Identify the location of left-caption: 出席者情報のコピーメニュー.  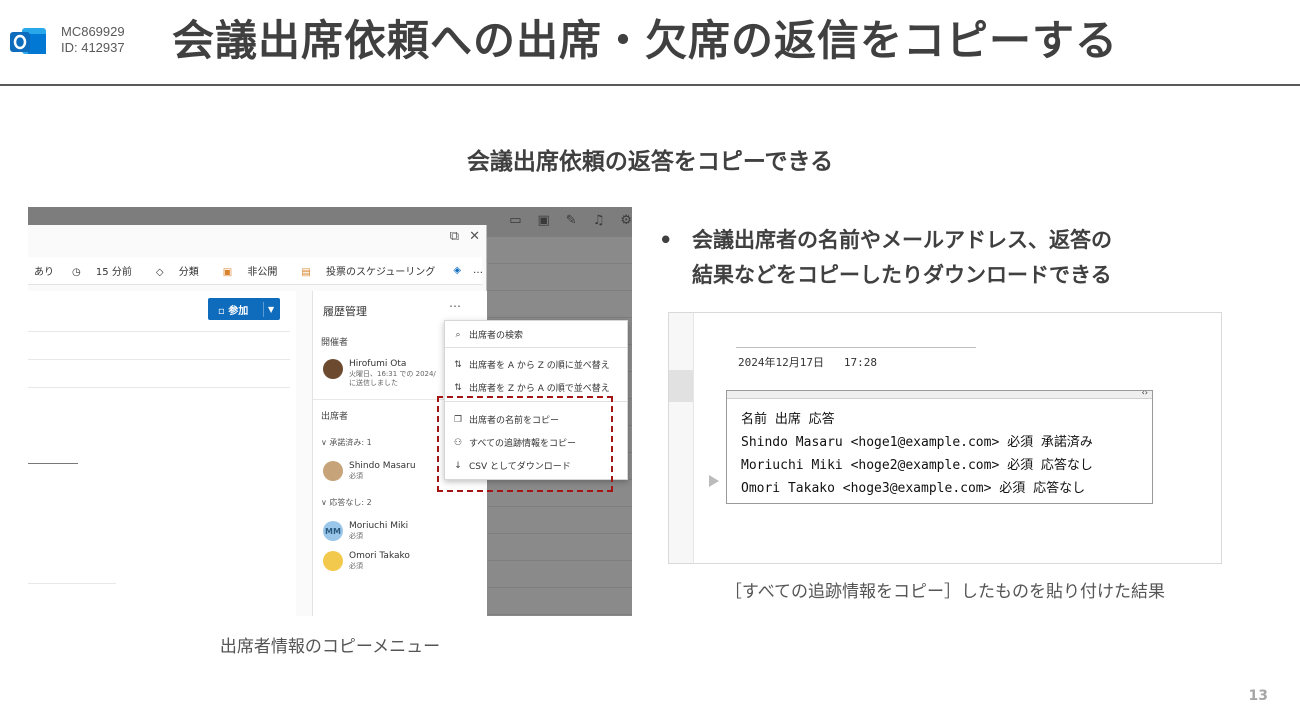
(330, 647).